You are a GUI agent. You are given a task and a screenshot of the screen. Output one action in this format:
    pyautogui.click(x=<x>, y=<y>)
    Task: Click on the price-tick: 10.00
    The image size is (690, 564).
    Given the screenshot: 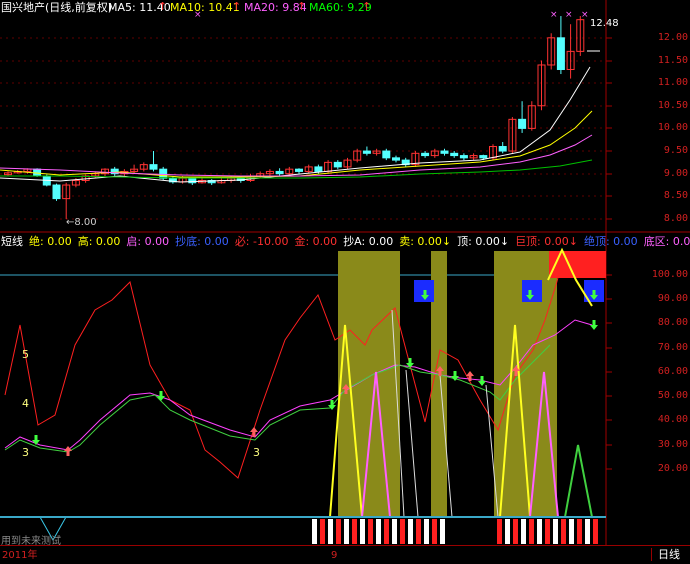 What is the action you would take?
    pyautogui.click(x=672, y=127)
    